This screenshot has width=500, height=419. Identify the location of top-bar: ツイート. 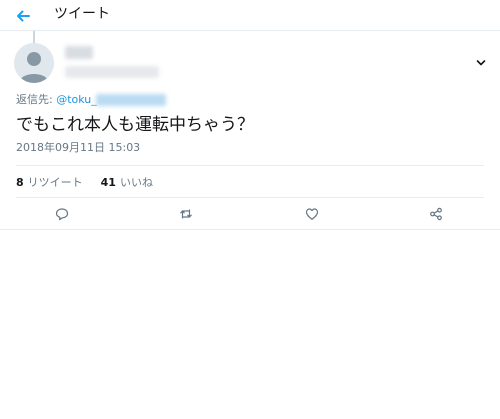
(250, 15).